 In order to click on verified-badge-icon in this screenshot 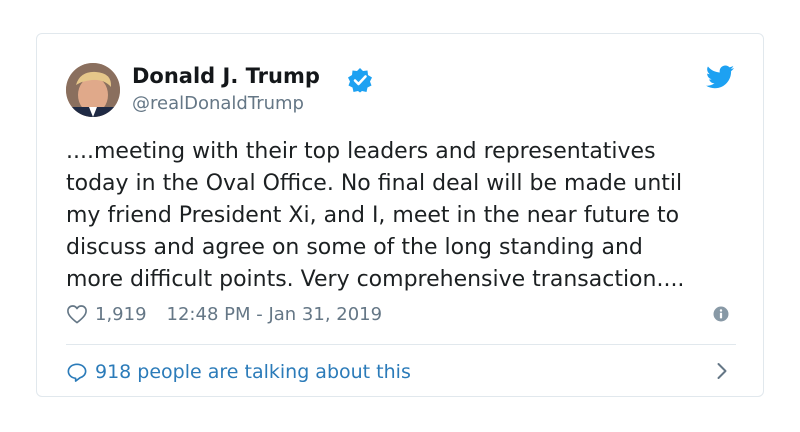, I will do `click(360, 80)`.